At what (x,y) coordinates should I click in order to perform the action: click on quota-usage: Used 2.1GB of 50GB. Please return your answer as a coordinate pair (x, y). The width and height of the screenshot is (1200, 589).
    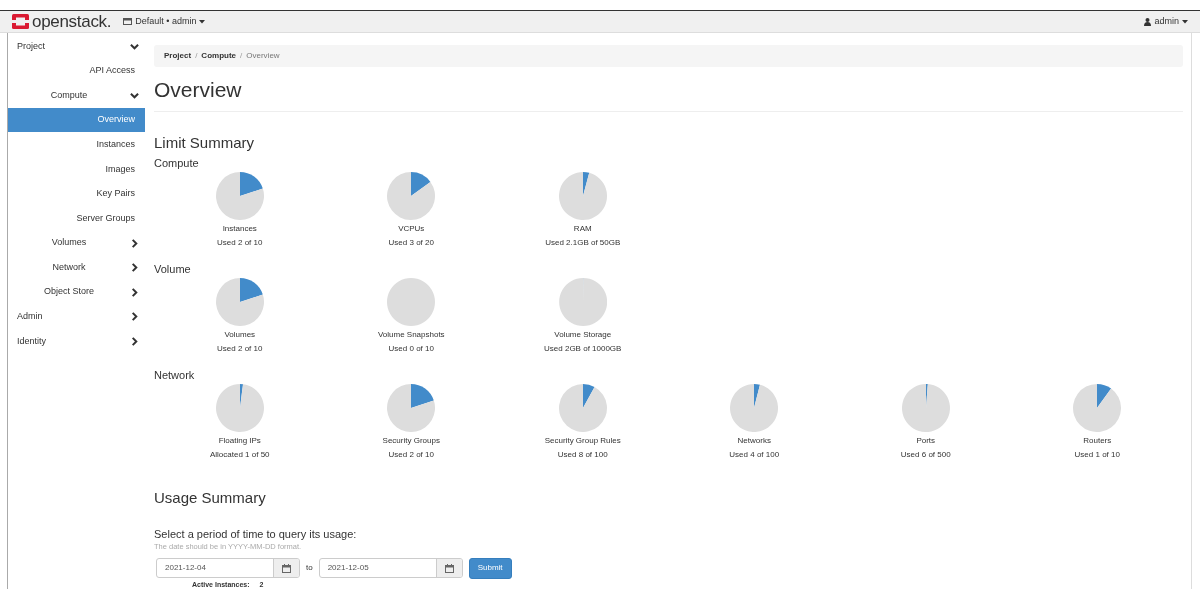
    Looking at the image, I should click on (583, 243).